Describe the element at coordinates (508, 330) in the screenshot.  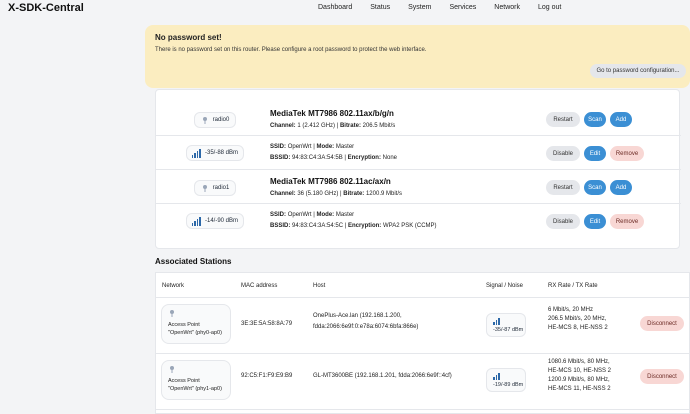
I see `signal-value: -35/-87 dBm` at that location.